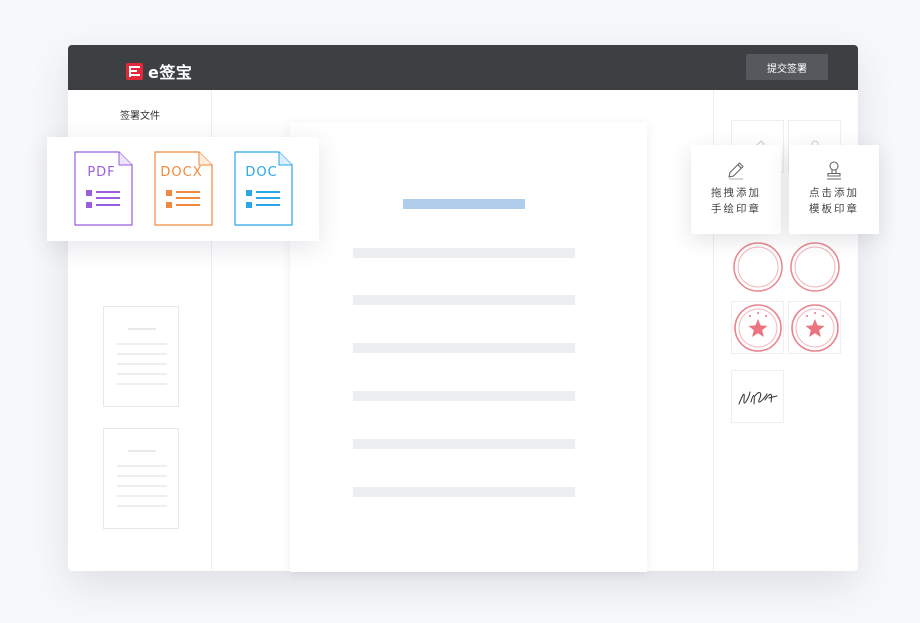 The height and width of the screenshot is (623, 920). Describe the element at coordinates (264, 188) in the screenshot. I see `doc-file-icon: DOC` at that location.